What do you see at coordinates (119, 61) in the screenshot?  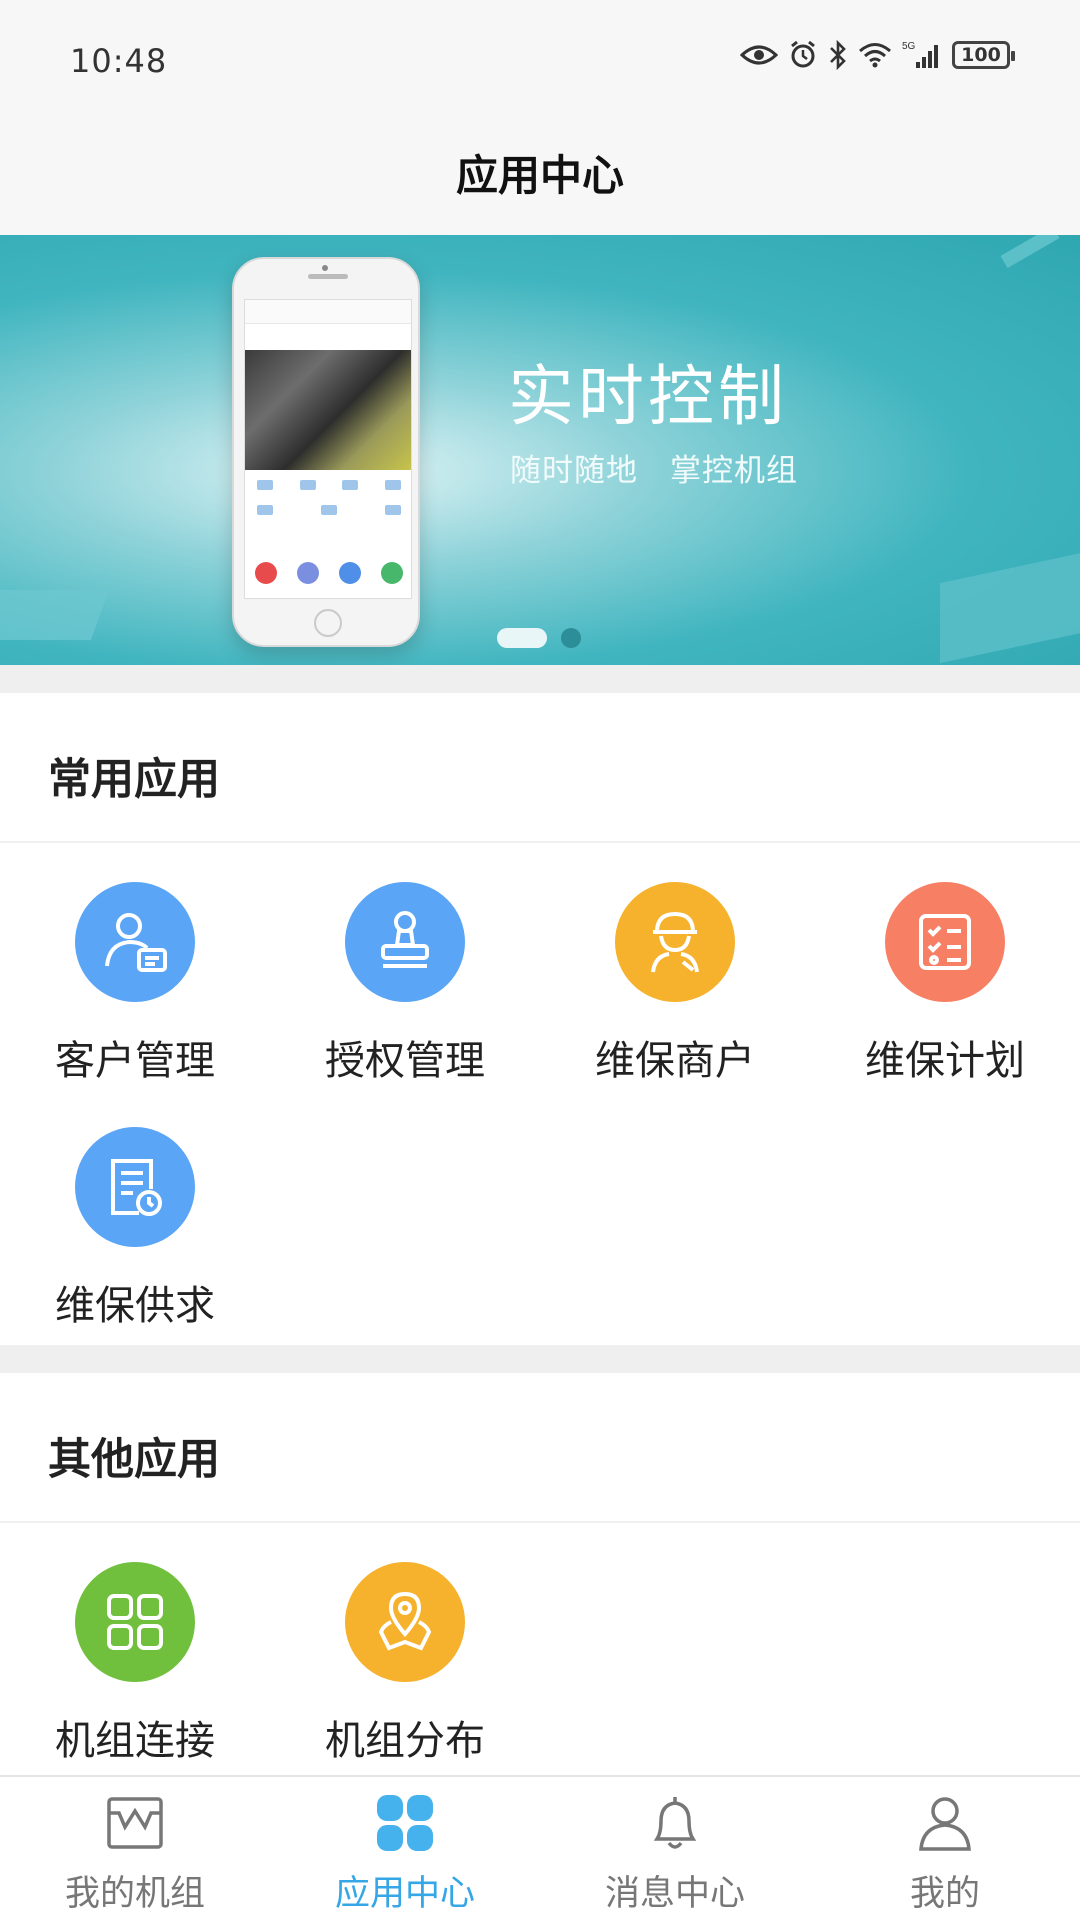 I see `status-time: 10:48` at bounding box center [119, 61].